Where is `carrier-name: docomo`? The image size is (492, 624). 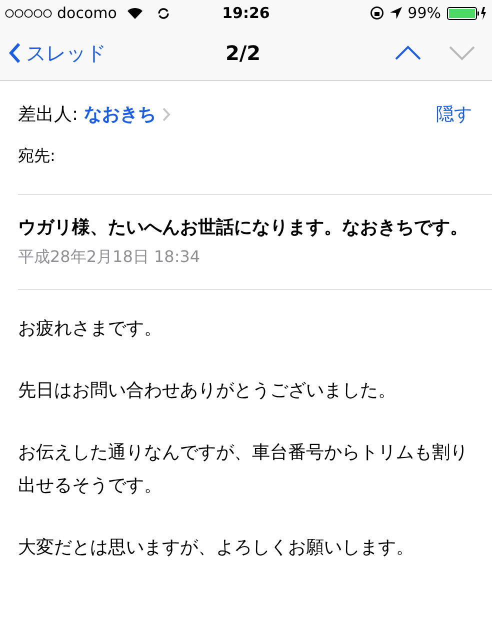 carrier-name: docomo is located at coordinates (87, 13).